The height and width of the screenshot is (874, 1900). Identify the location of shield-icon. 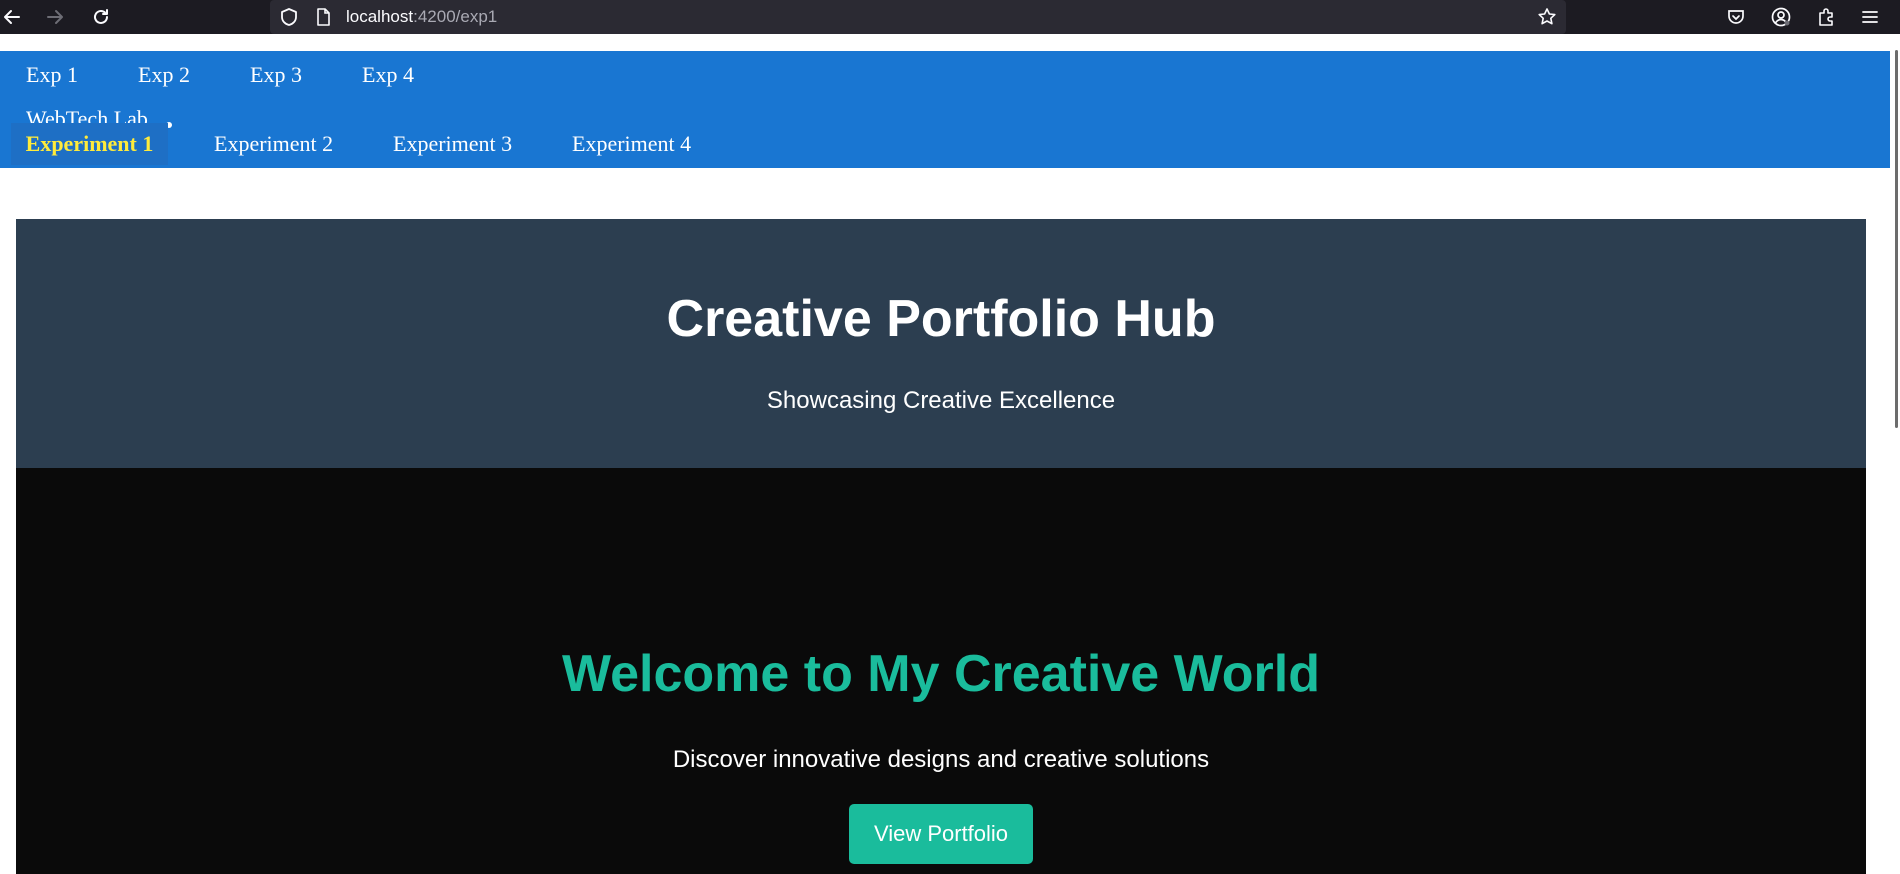
(289, 17).